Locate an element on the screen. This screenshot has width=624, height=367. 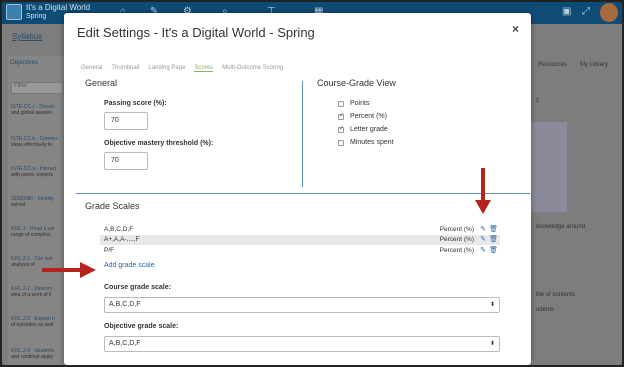
objective-desc: and continue apply is located at coordinates (32, 357).